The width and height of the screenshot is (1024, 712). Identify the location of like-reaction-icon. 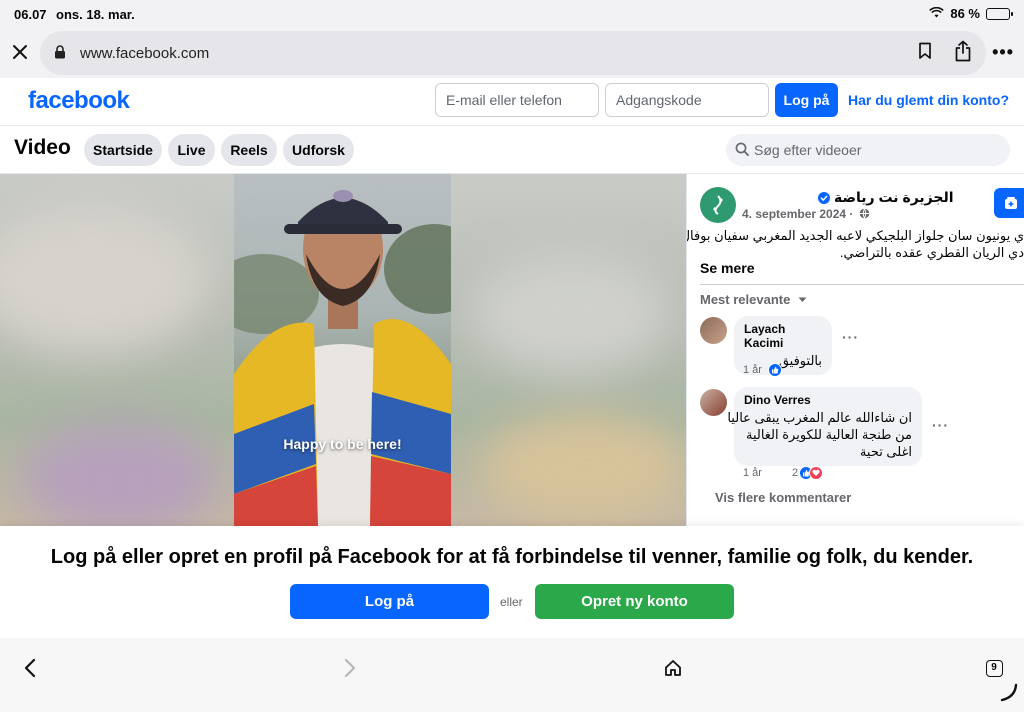
(774, 370).